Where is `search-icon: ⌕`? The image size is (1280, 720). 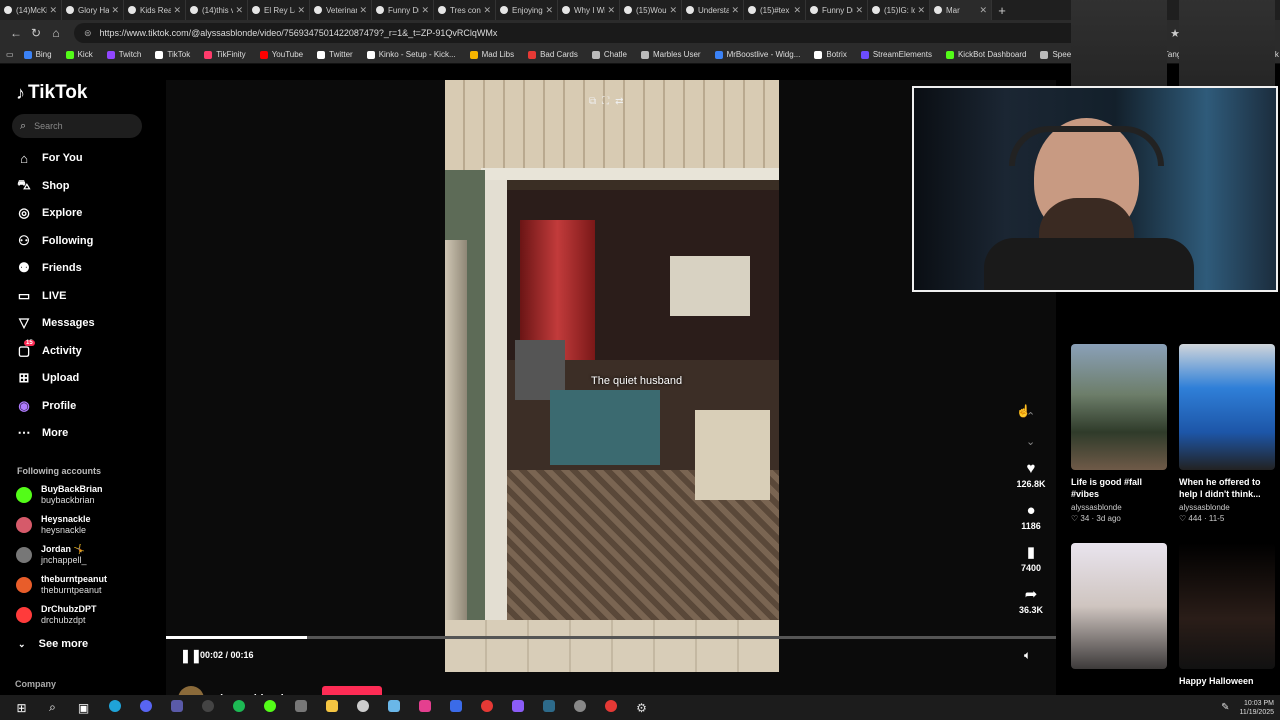
search-icon: ⌕ is located at coordinates (52, 707).